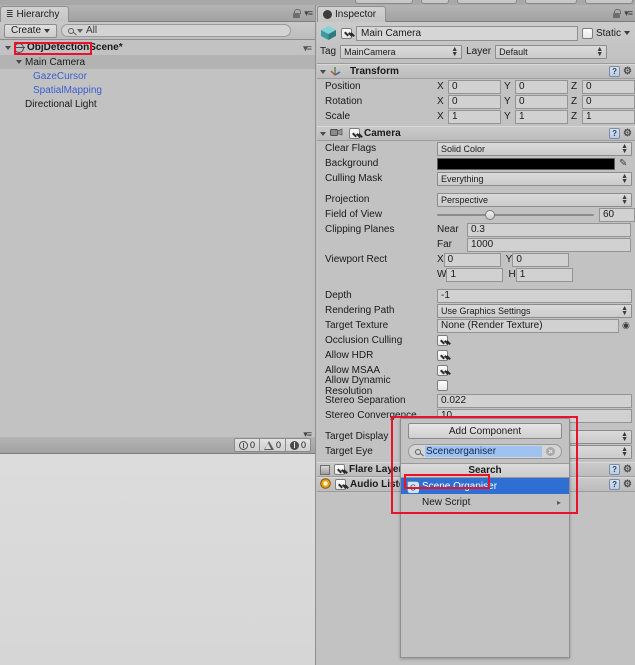 The width and height of the screenshot is (635, 665). I want to click on camera-expand-triangle-icon, so click(323, 133).